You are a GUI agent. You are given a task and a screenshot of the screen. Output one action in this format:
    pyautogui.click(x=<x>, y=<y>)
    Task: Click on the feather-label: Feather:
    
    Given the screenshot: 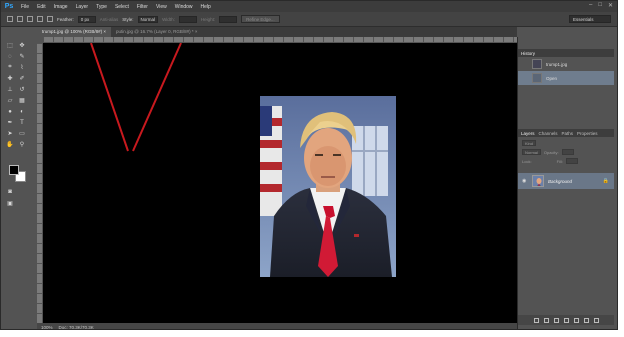 What is the action you would take?
    pyautogui.click(x=65, y=19)
    